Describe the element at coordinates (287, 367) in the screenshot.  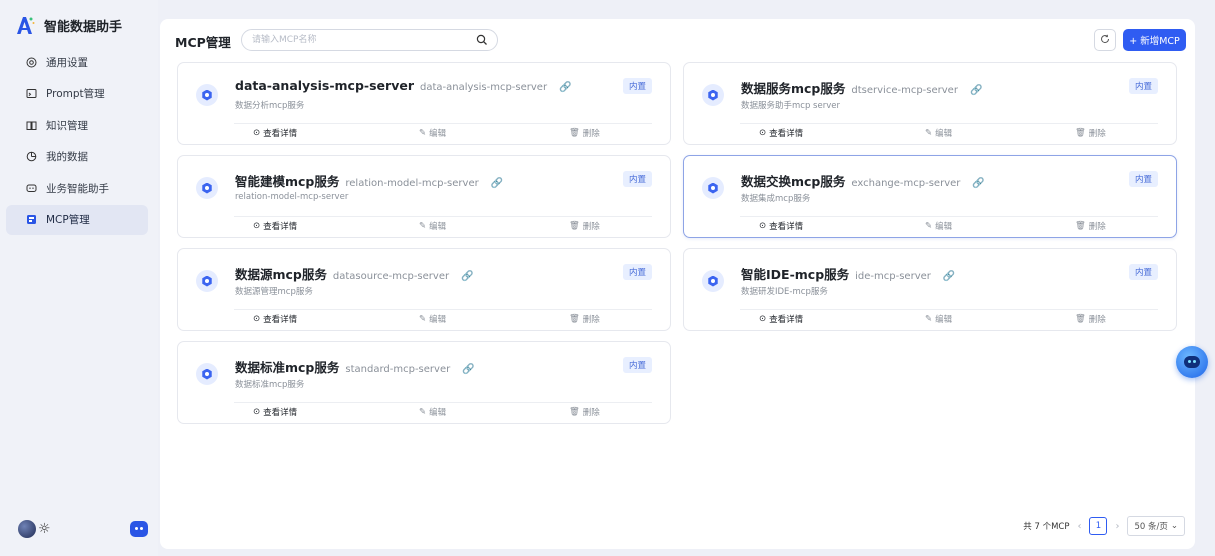
I see `card-name: 数据标准mcp服务` at that location.